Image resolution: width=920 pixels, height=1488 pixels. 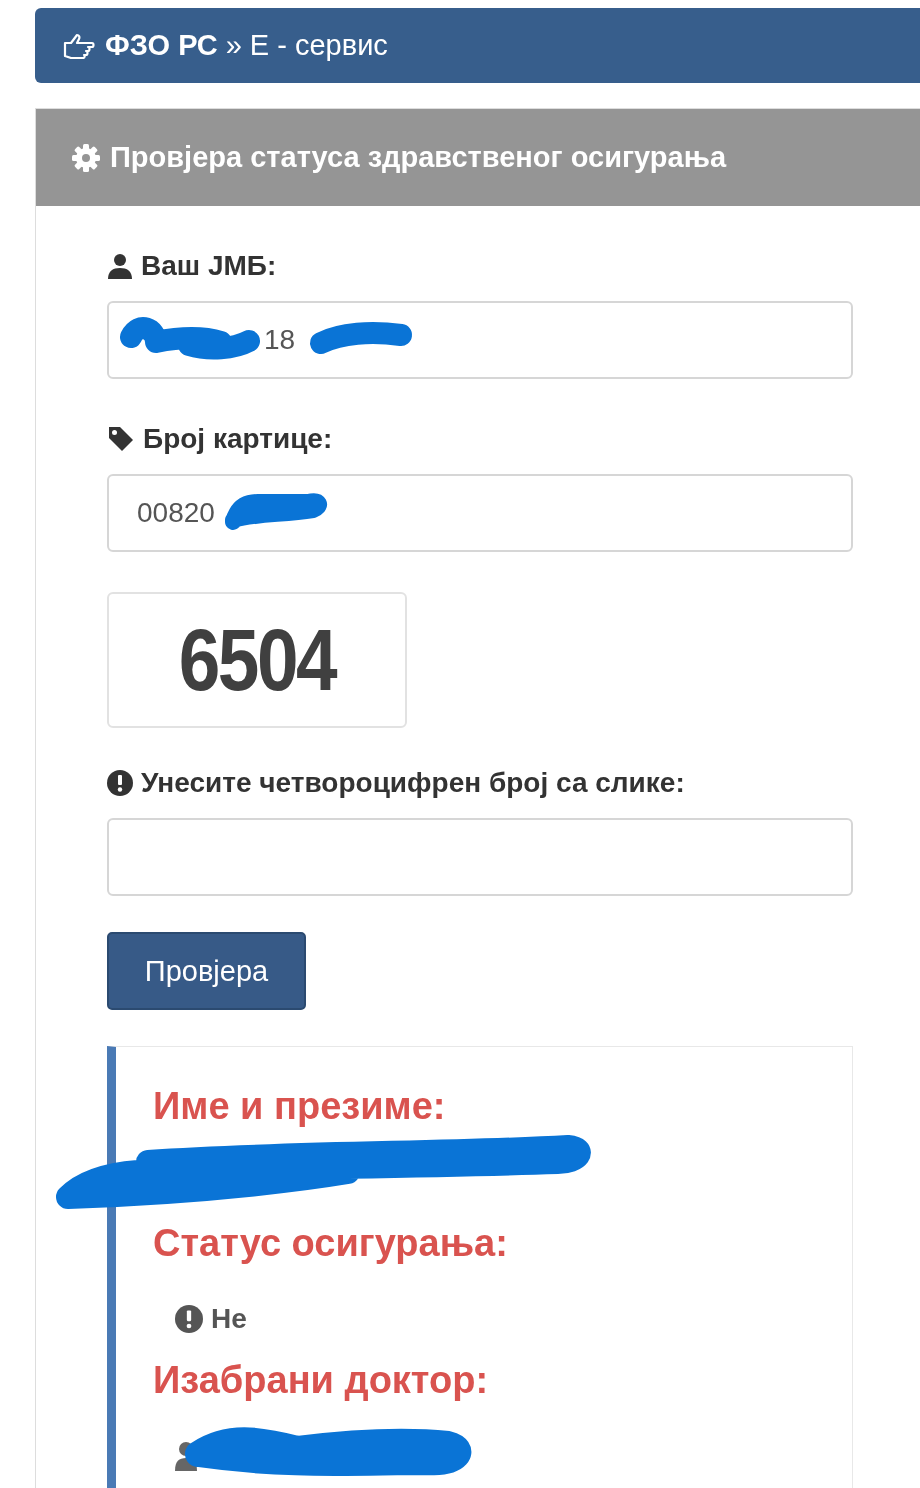 I want to click on check-button: Провјера, so click(x=206, y=971).